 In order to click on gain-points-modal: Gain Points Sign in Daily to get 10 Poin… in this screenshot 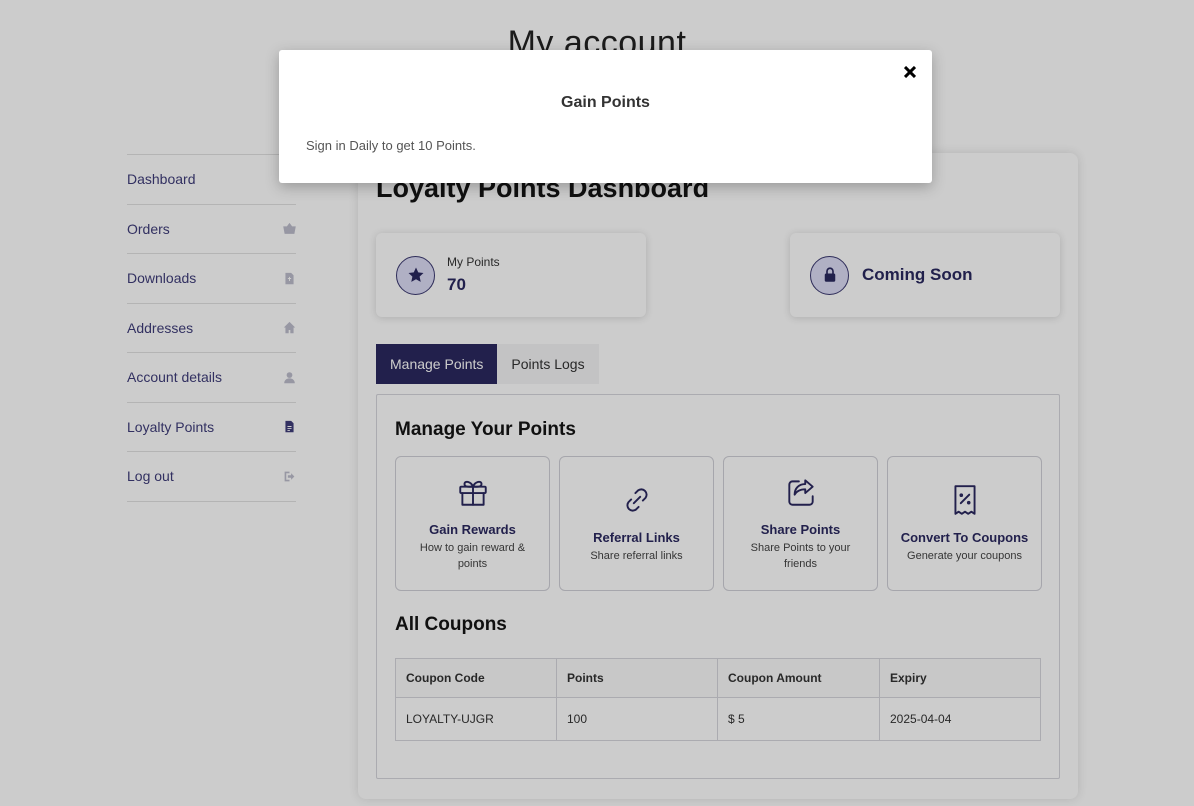, I will do `click(605, 116)`.